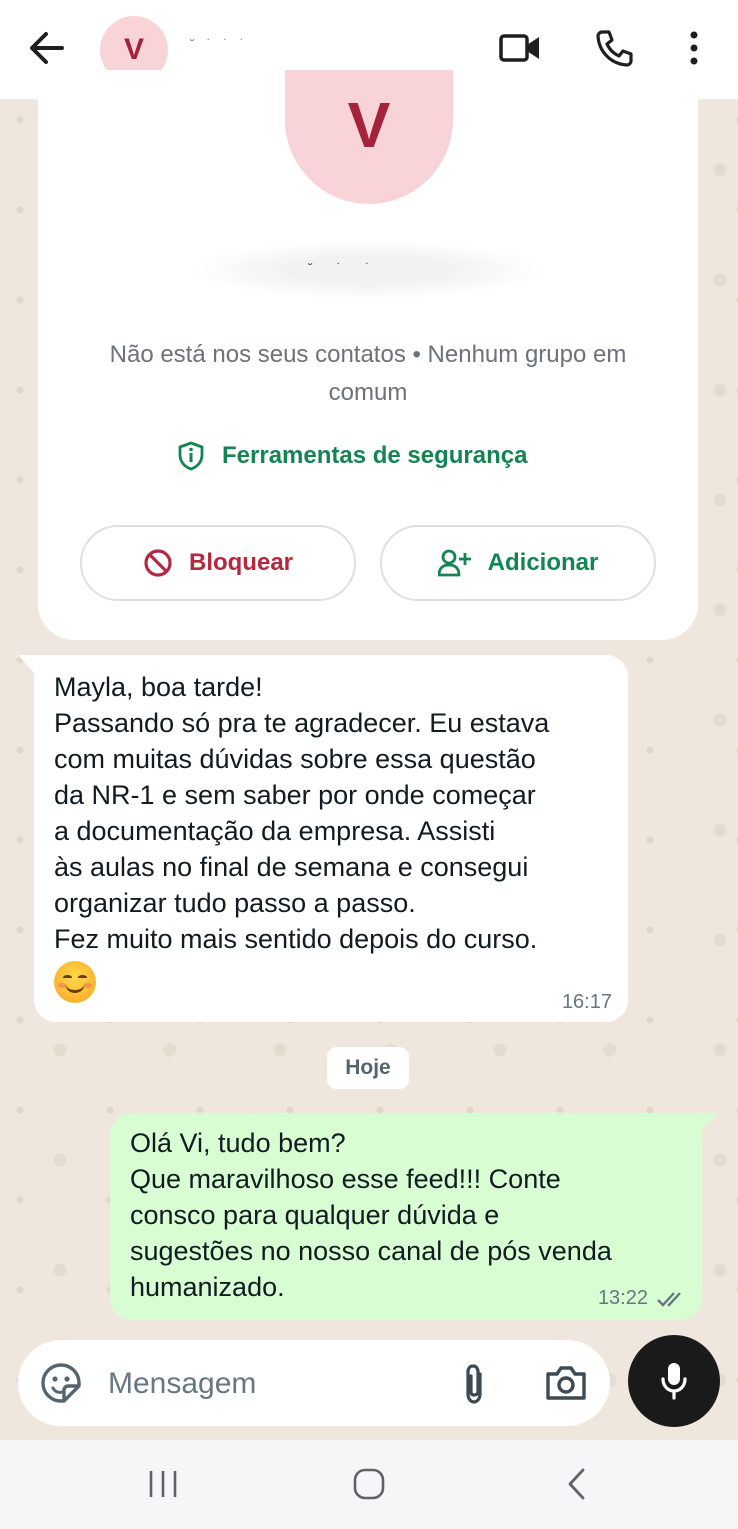  I want to click on camera-icon, so click(566, 1383).